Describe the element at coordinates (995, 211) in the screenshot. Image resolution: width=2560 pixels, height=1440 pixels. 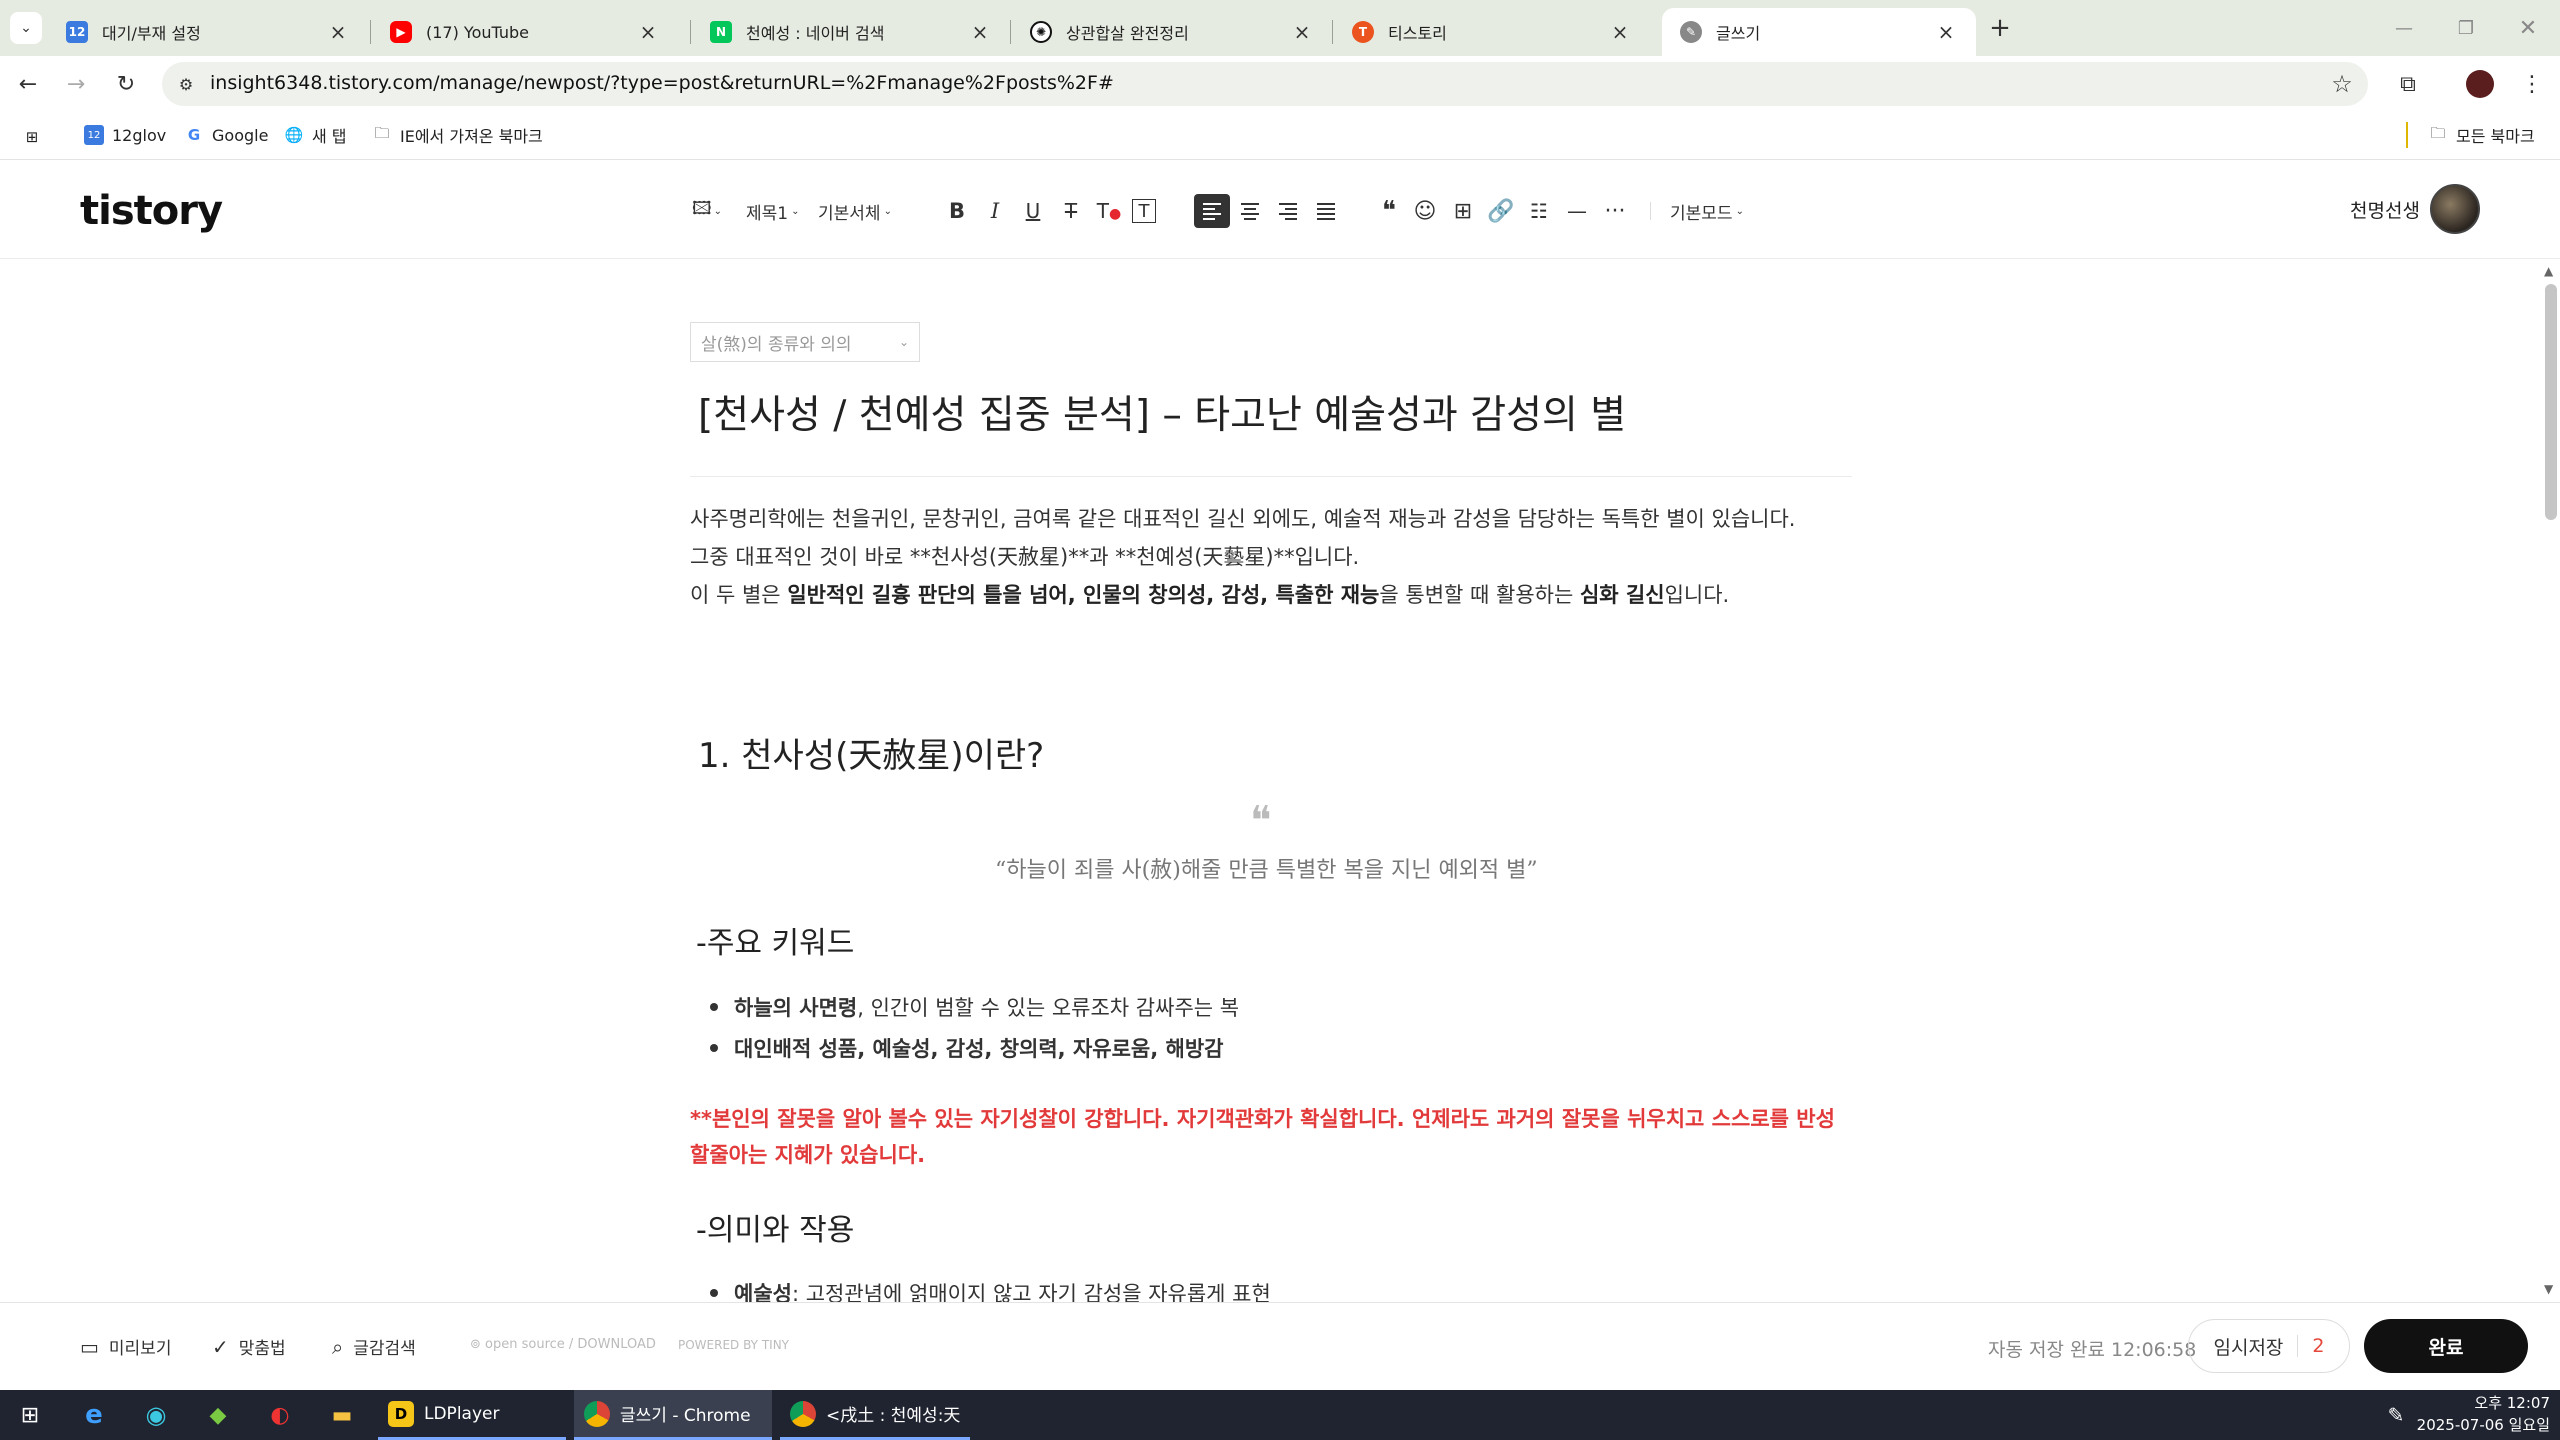
I see `italic-button: I` at that location.